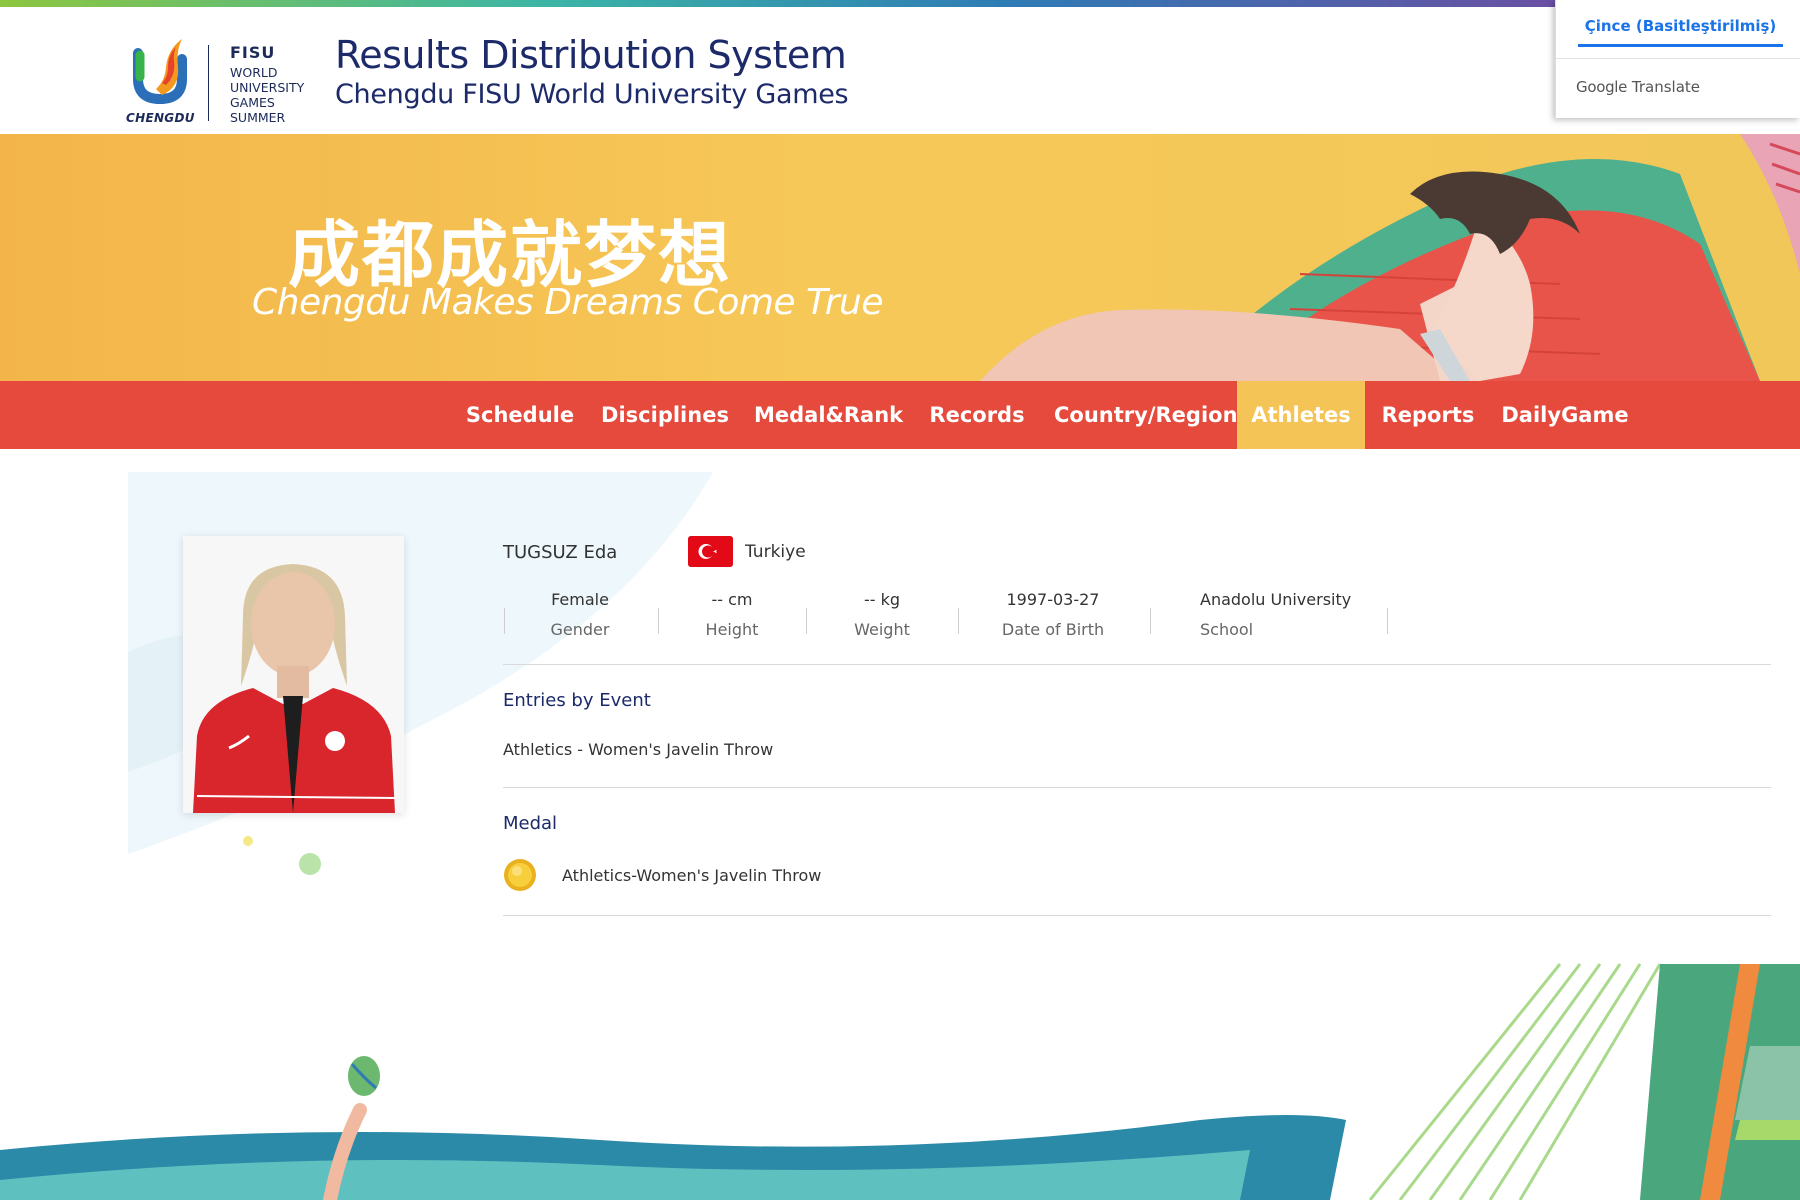  I want to click on stat-date-of-birth: 1997-03-27 Date of Birth, so click(1053, 614).